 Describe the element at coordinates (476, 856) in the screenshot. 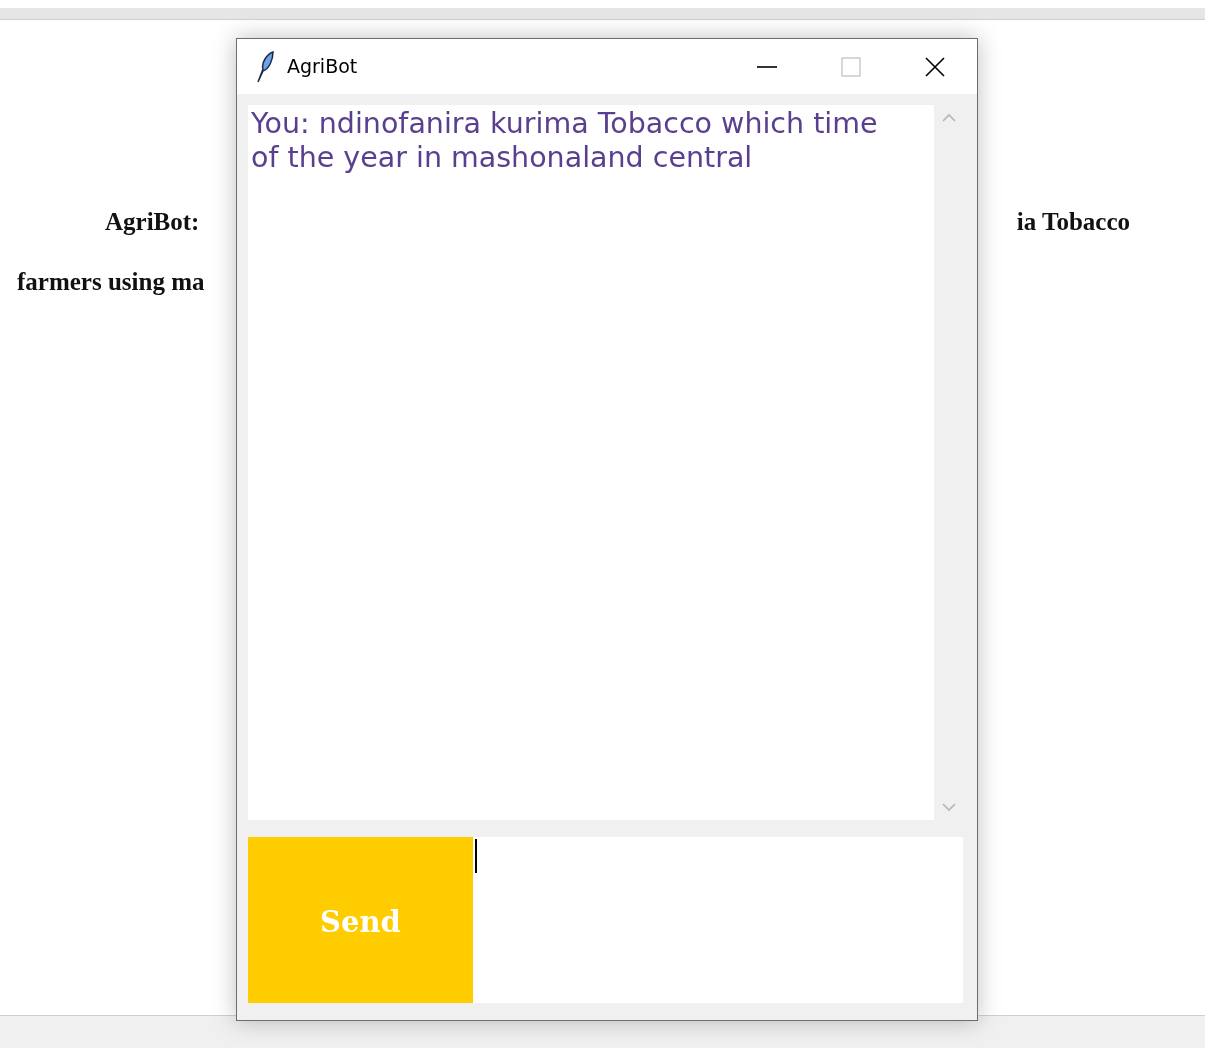

I see `text-cursor` at that location.